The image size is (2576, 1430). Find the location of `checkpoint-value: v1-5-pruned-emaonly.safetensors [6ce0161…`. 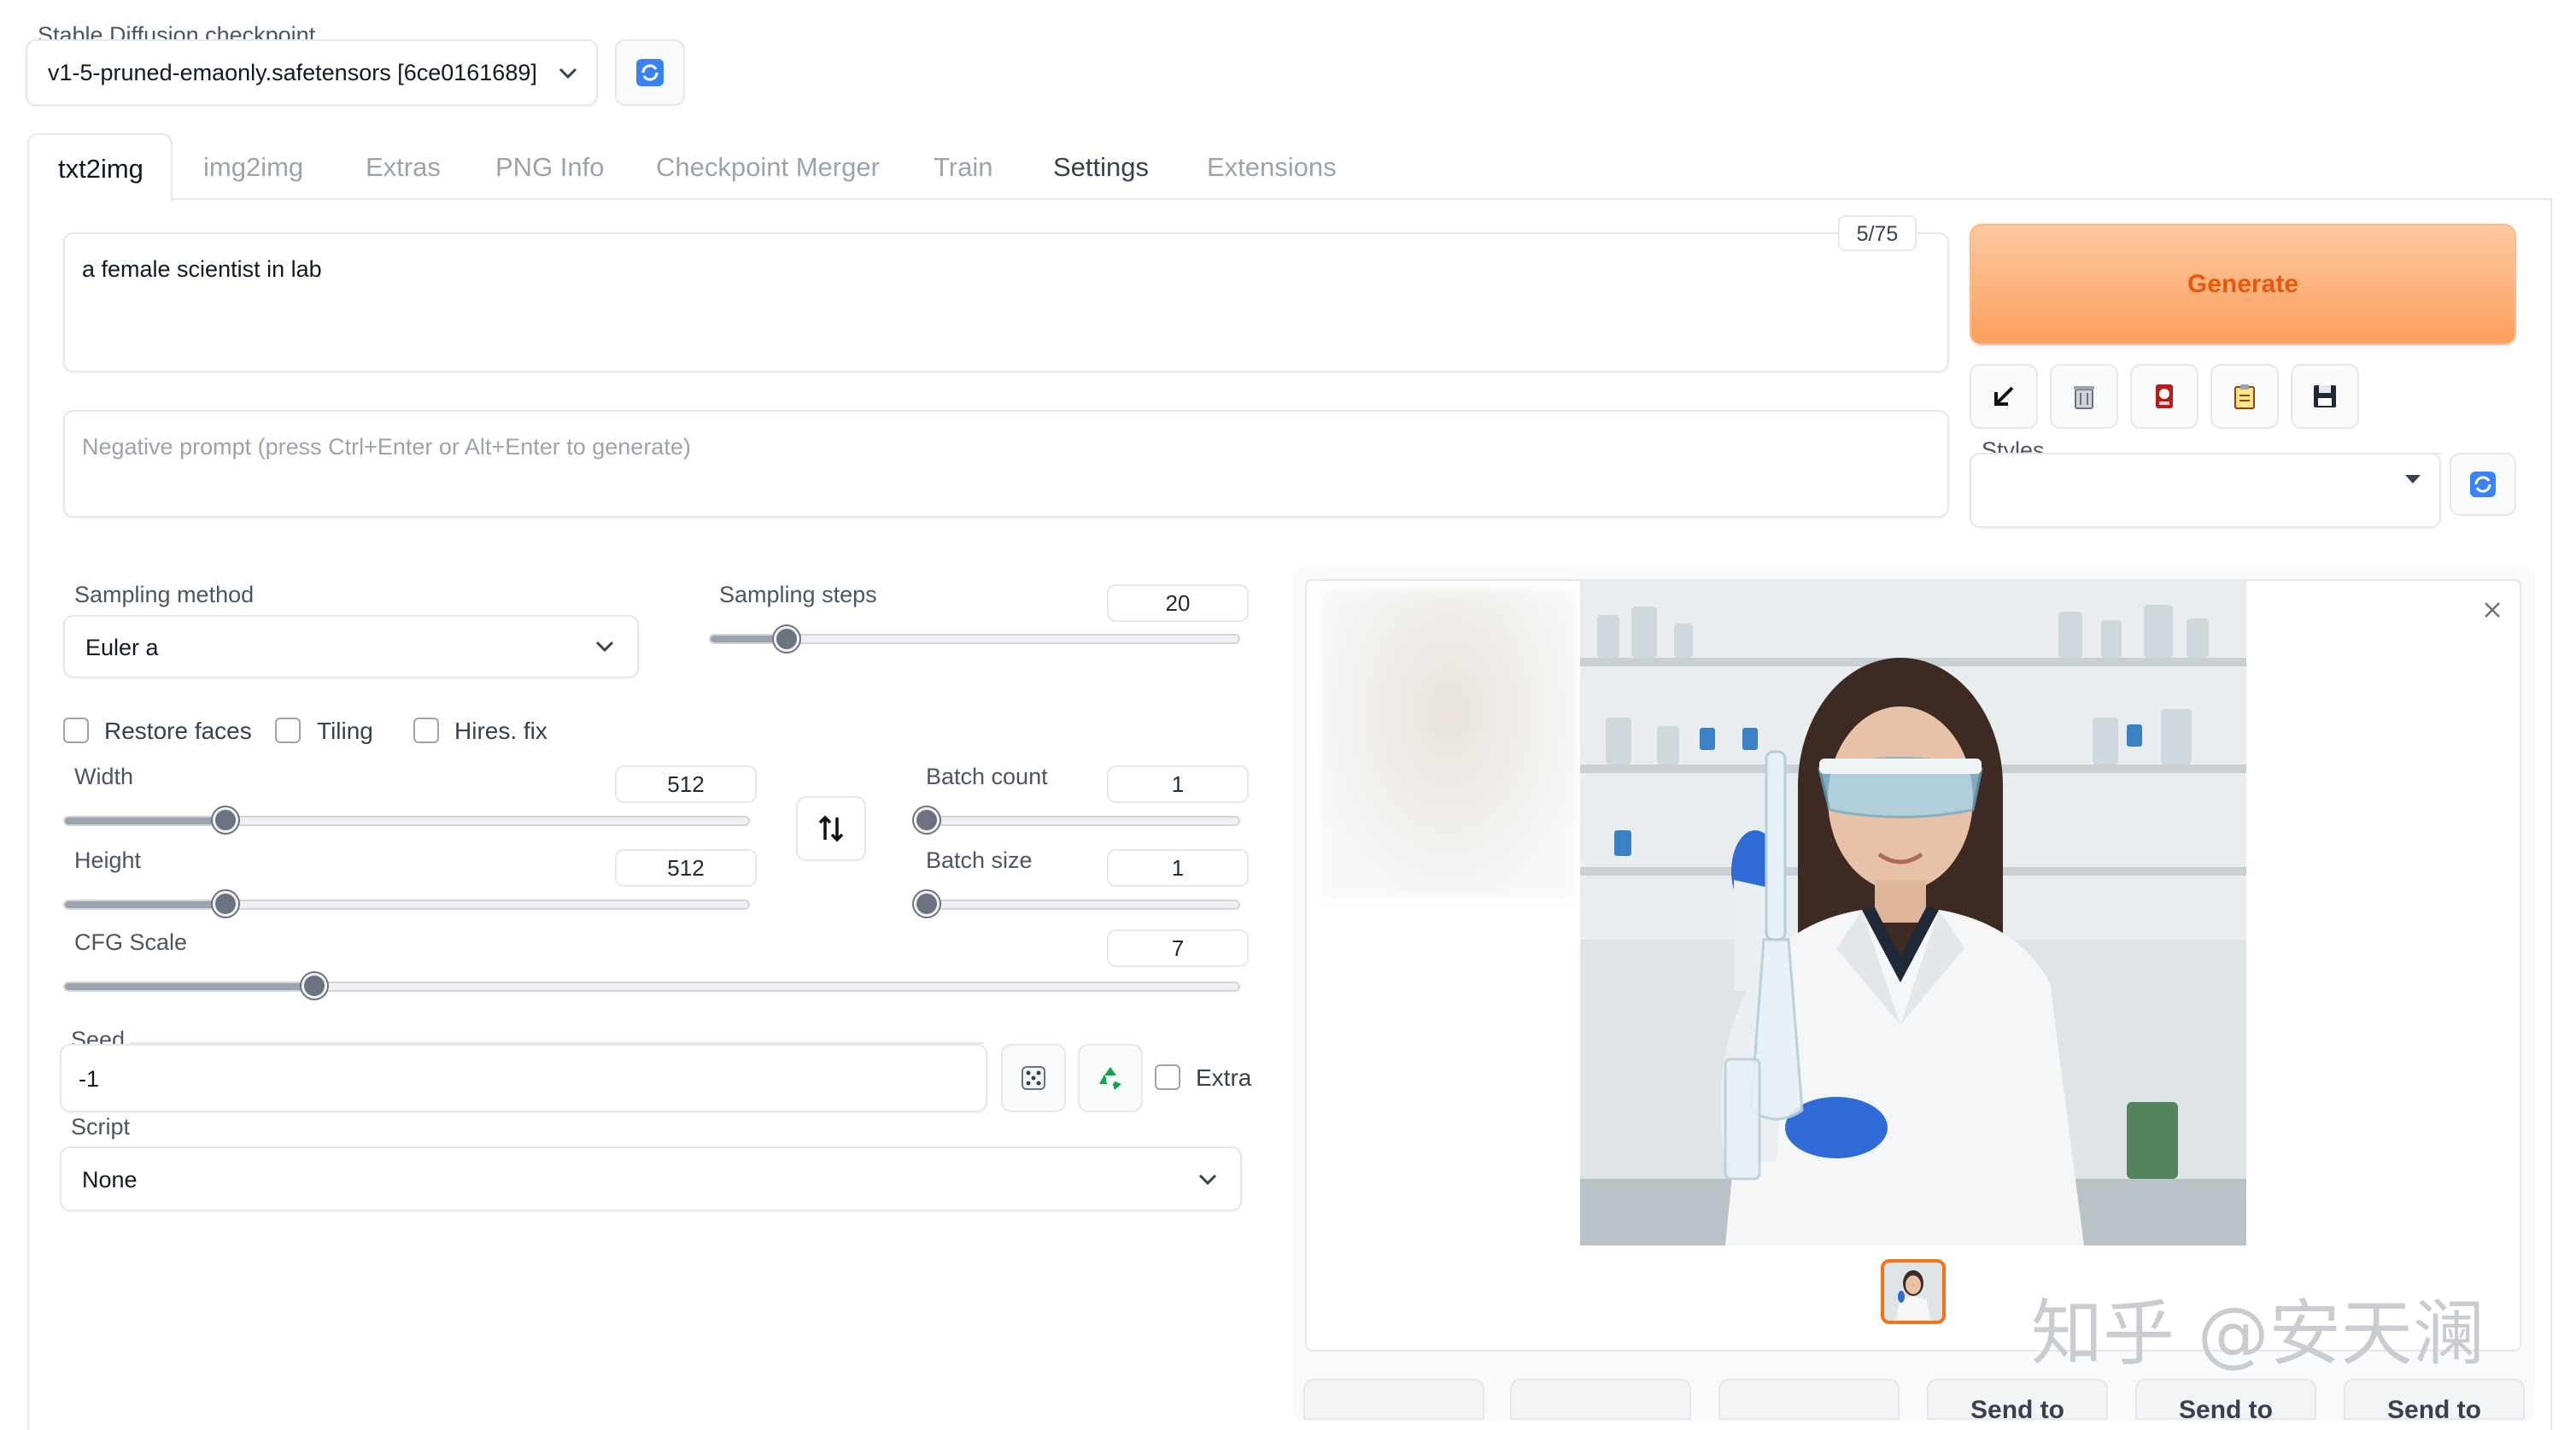

checkpoint-value: v1-5-pruned-emaonly.safetensors [6ce0161… is located at coordinates (292, 72).